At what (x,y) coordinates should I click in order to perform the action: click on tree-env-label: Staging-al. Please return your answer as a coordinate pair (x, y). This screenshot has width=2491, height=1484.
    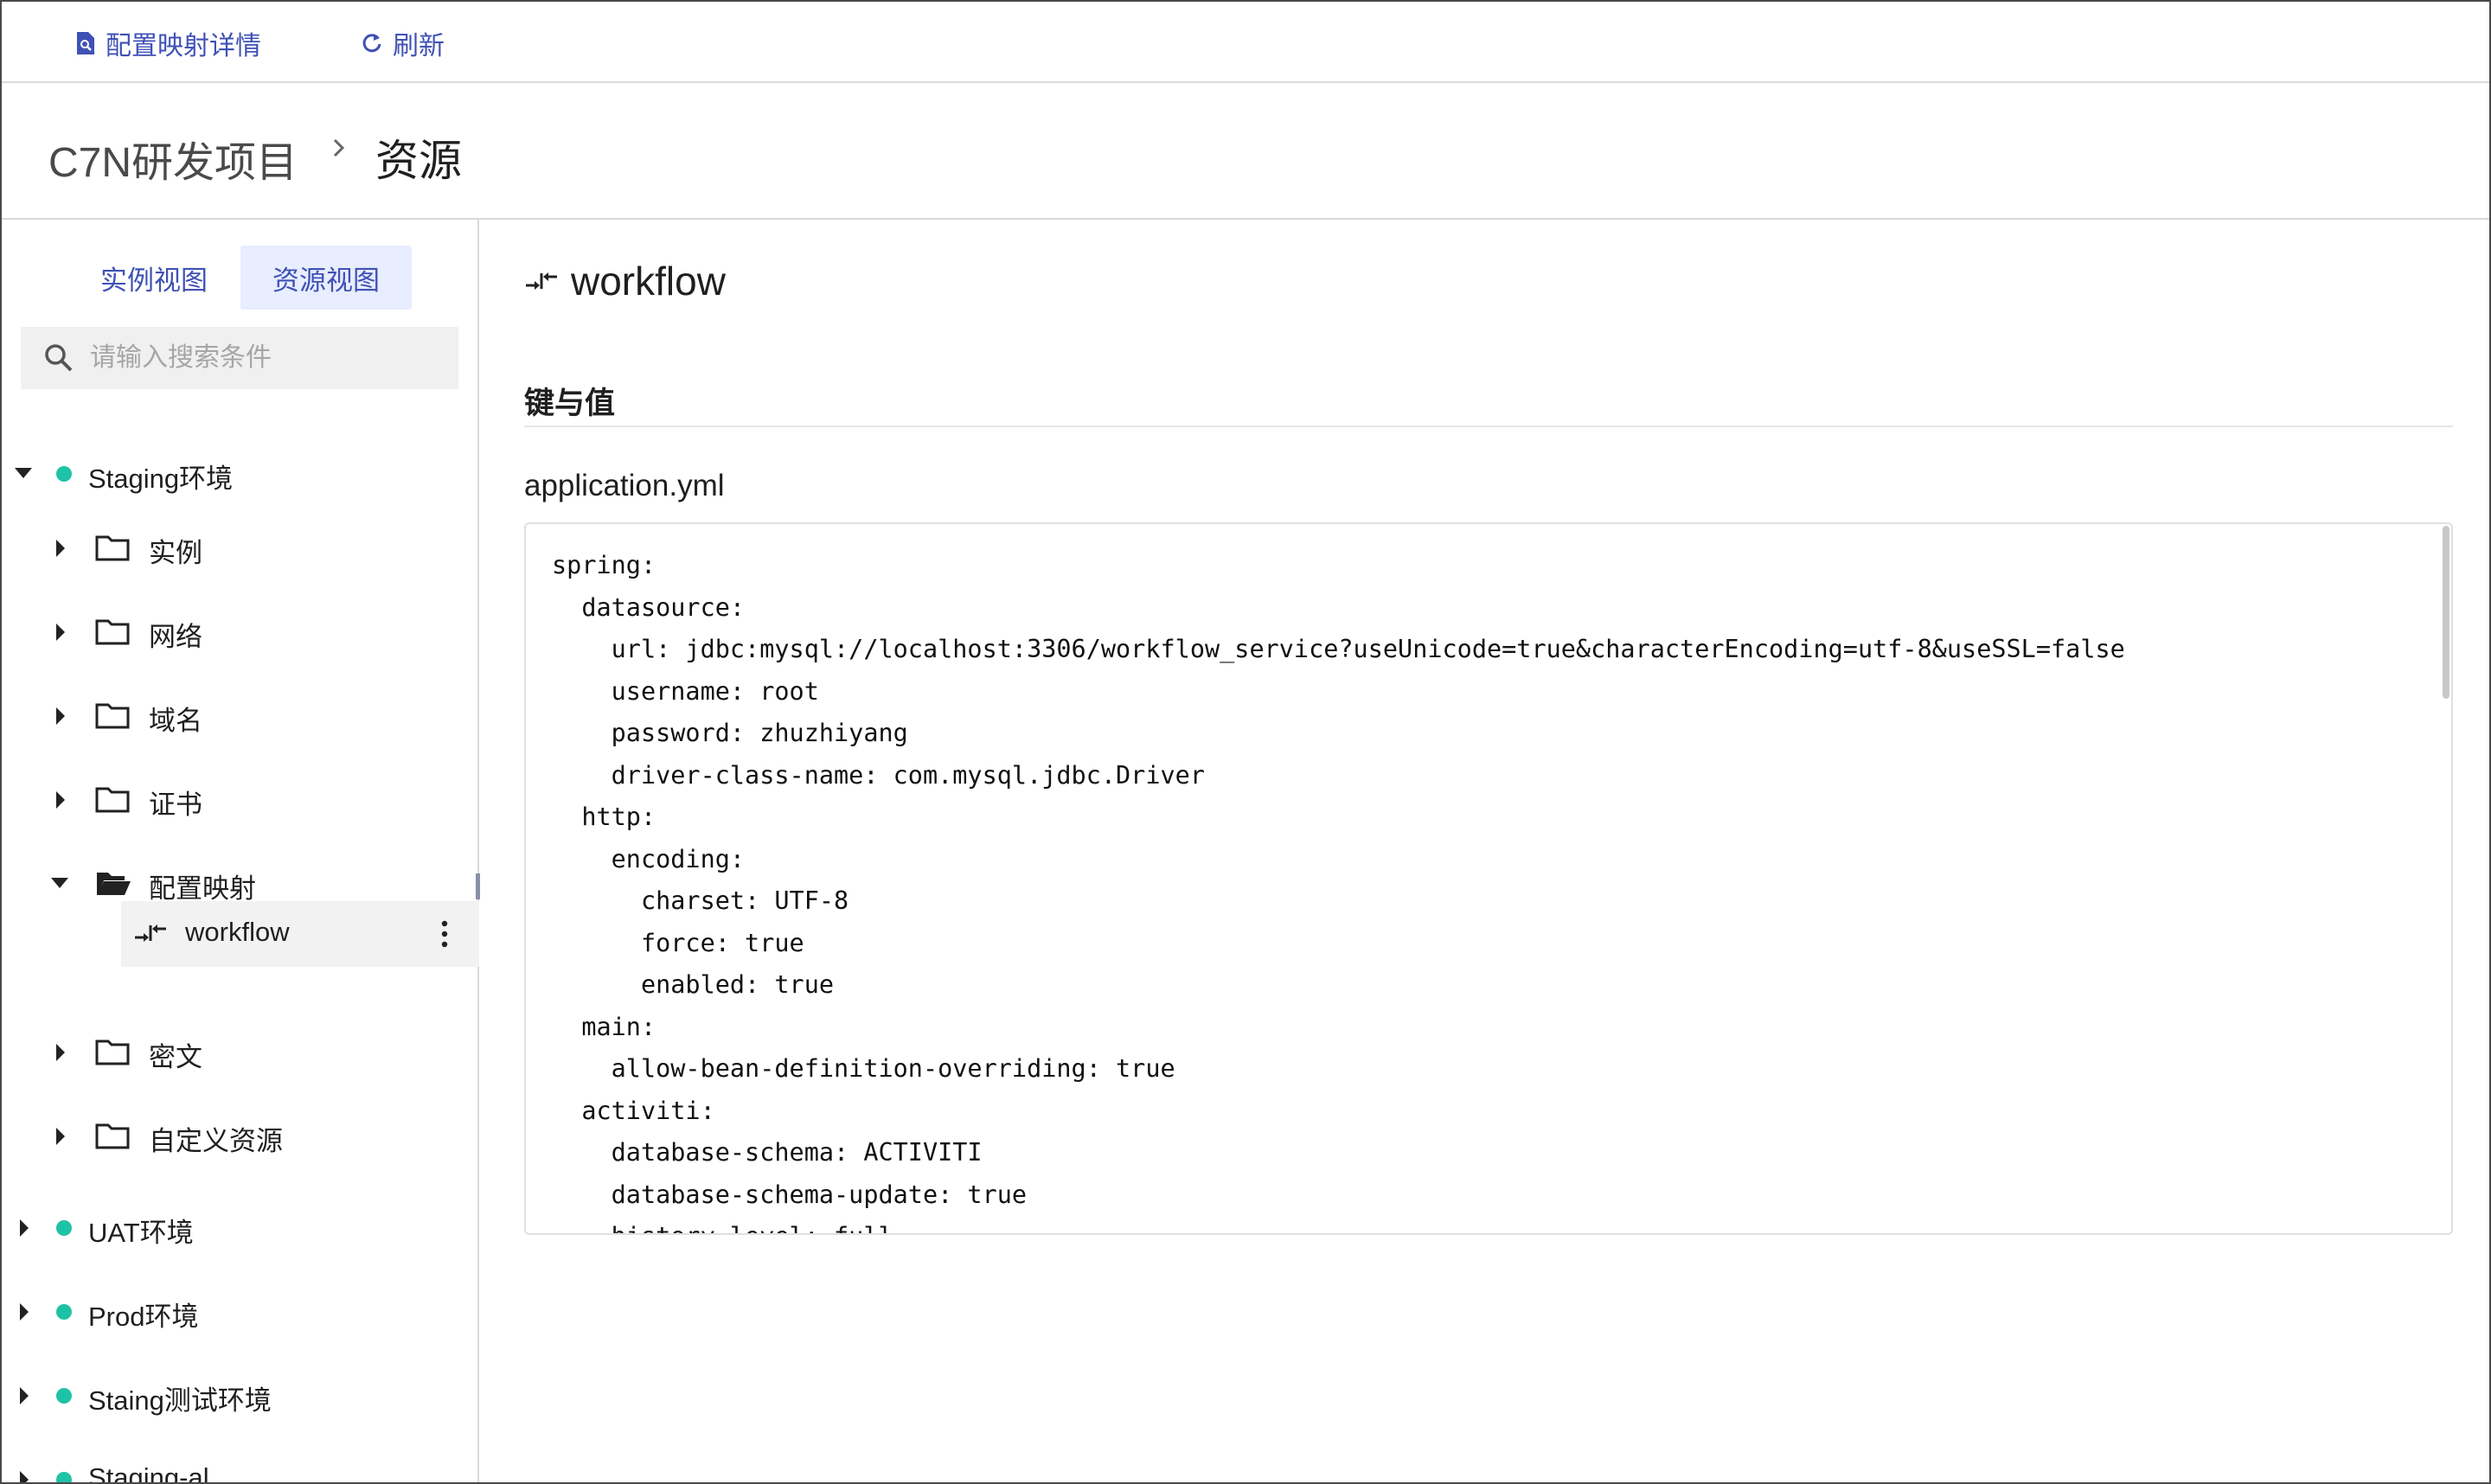
    Looking at the image, I should click on (149, 1473).